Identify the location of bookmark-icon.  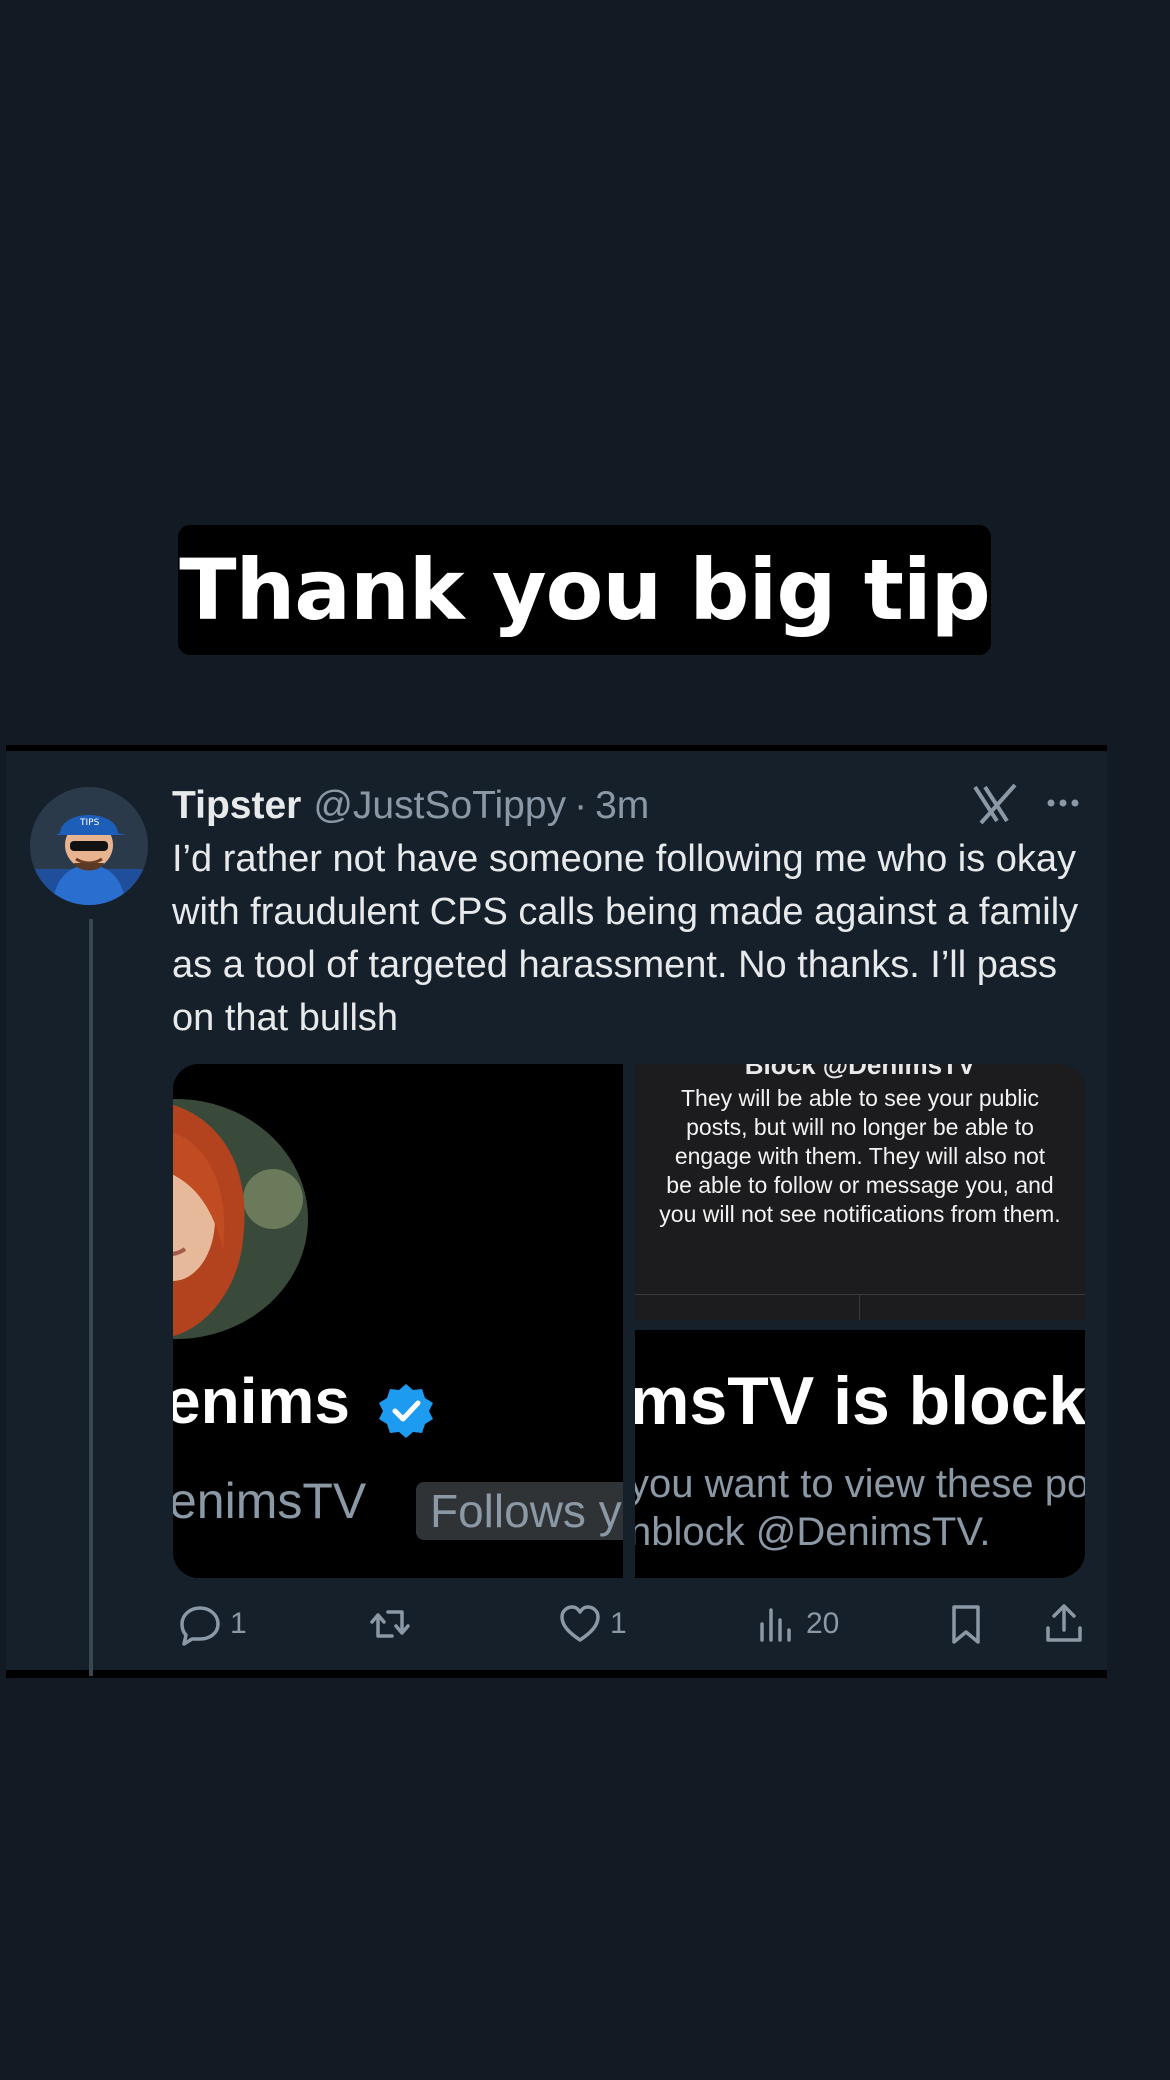
(966, 1624).